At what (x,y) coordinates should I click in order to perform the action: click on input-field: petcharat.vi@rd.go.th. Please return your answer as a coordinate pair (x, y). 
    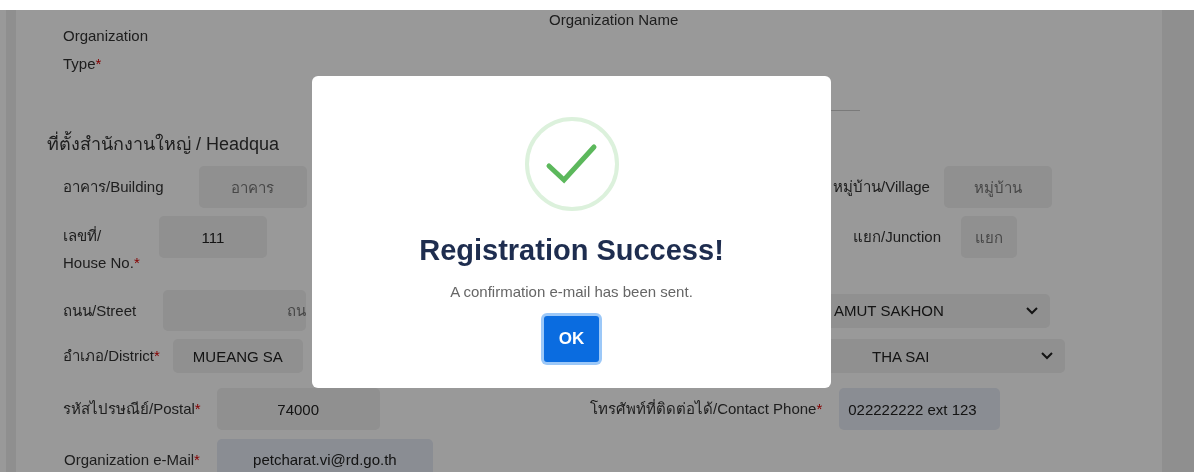
    Looking at the image, I should click on (324, 455).